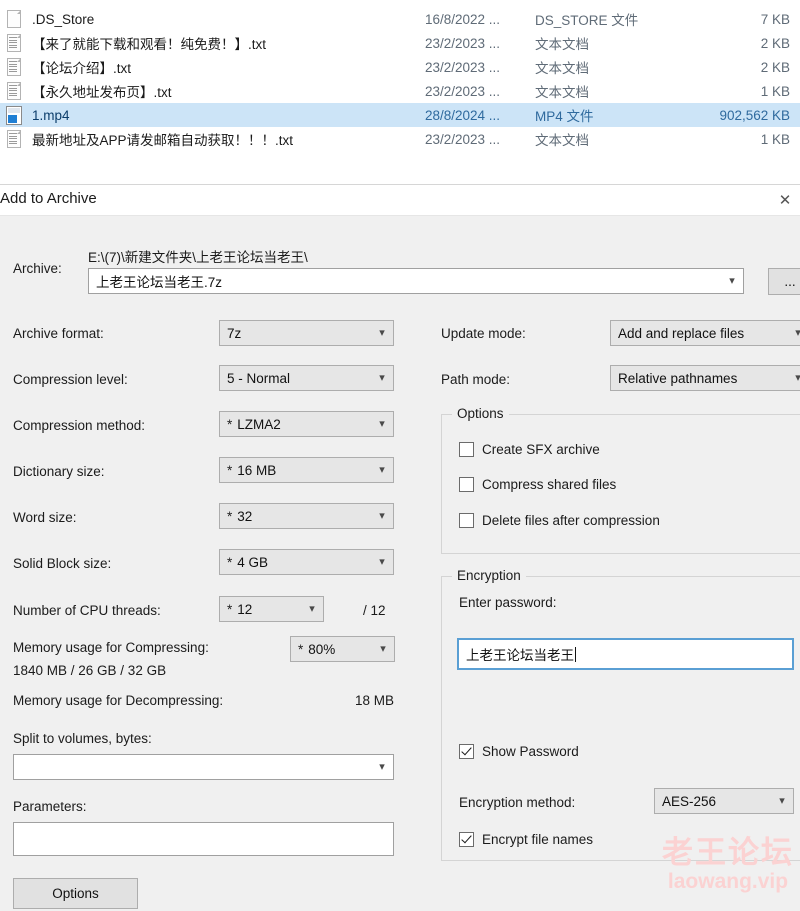  I want to click on table-row, so click(400, 3).